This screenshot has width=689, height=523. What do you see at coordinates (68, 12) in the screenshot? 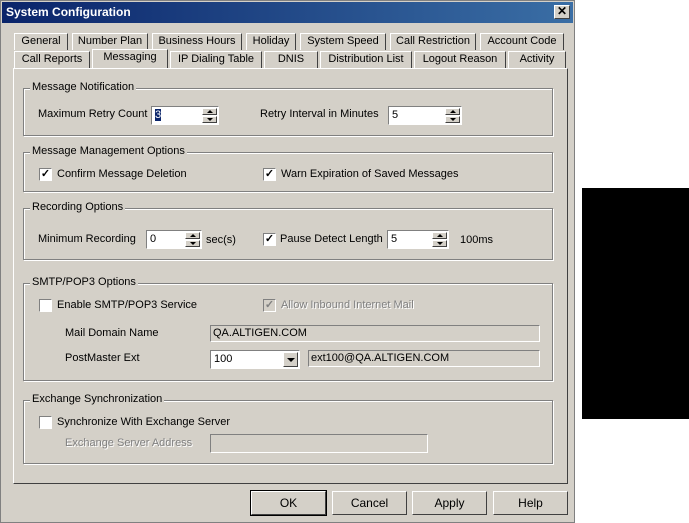
I see `window-title: System Configuration` at bounding box center [68, 12].